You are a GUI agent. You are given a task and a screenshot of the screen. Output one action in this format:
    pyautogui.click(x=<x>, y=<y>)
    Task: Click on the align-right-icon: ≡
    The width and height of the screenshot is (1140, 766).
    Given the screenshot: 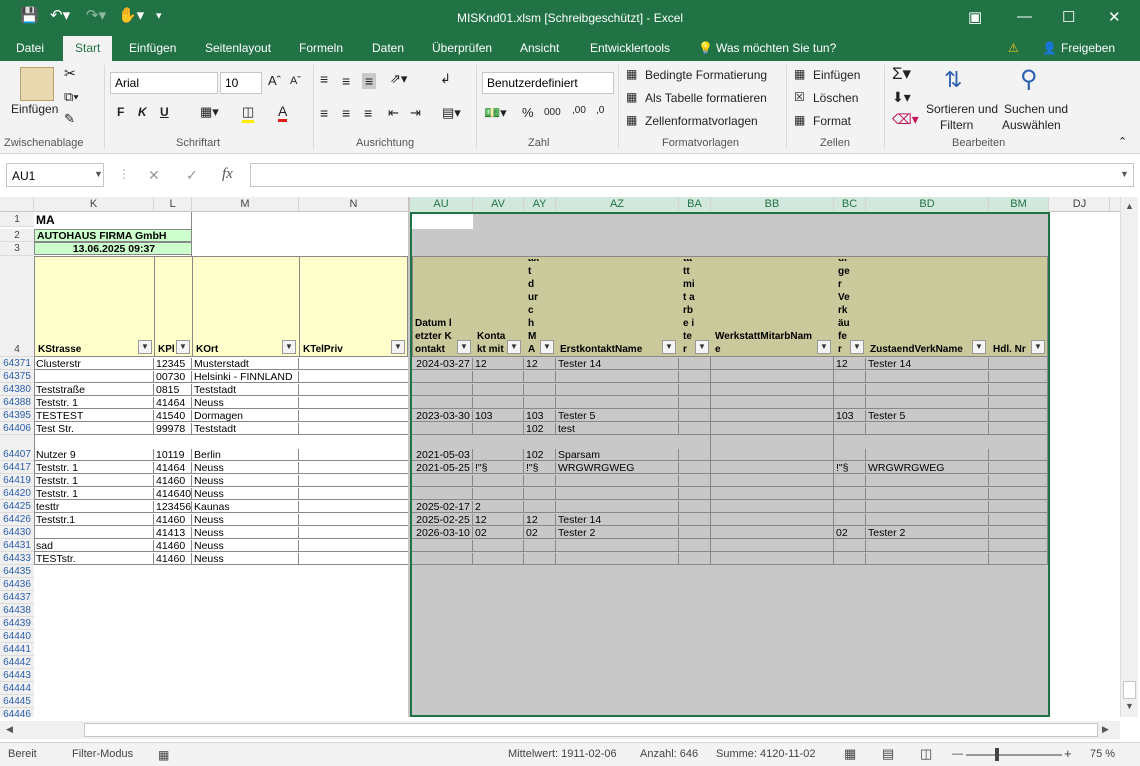 What is the action you would take?
    pyautogui.click(x=368, y=113)
    